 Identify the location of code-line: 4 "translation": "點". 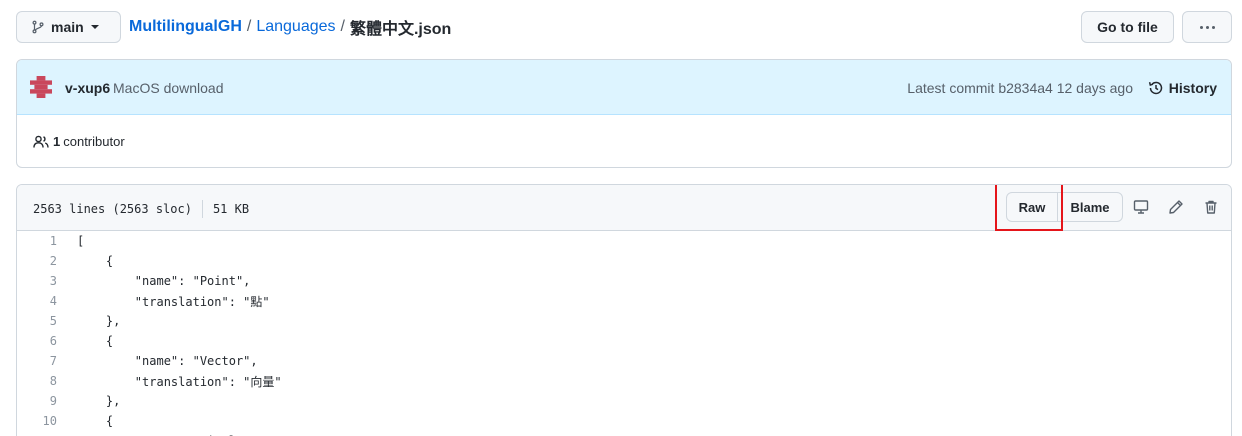
(624, 301).